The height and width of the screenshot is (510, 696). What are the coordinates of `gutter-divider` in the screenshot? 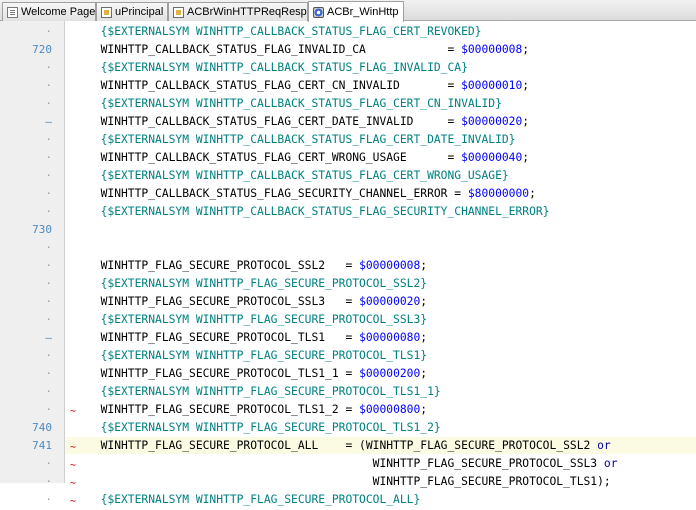 It's located at (64, 252).